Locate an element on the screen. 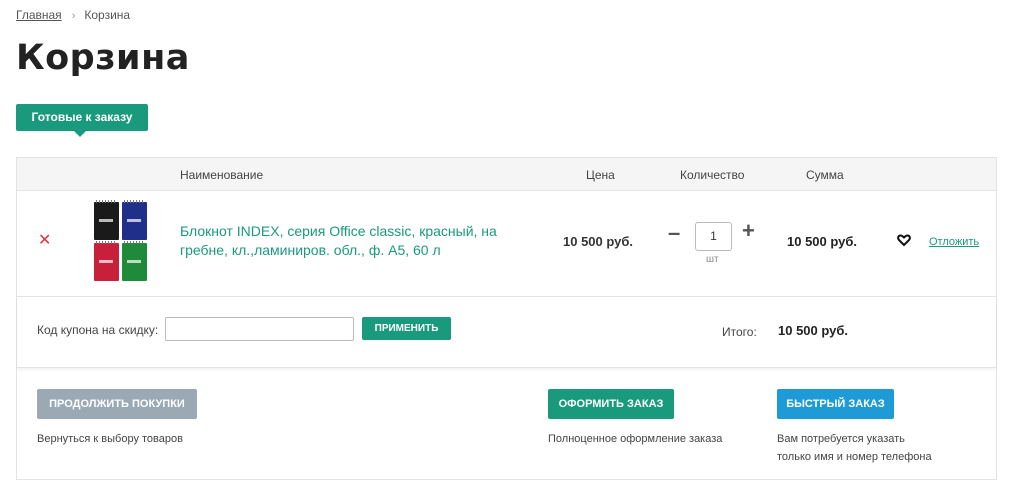  continue-hint: Вернуться к выбору товаров is located at coordinates (110, 439).